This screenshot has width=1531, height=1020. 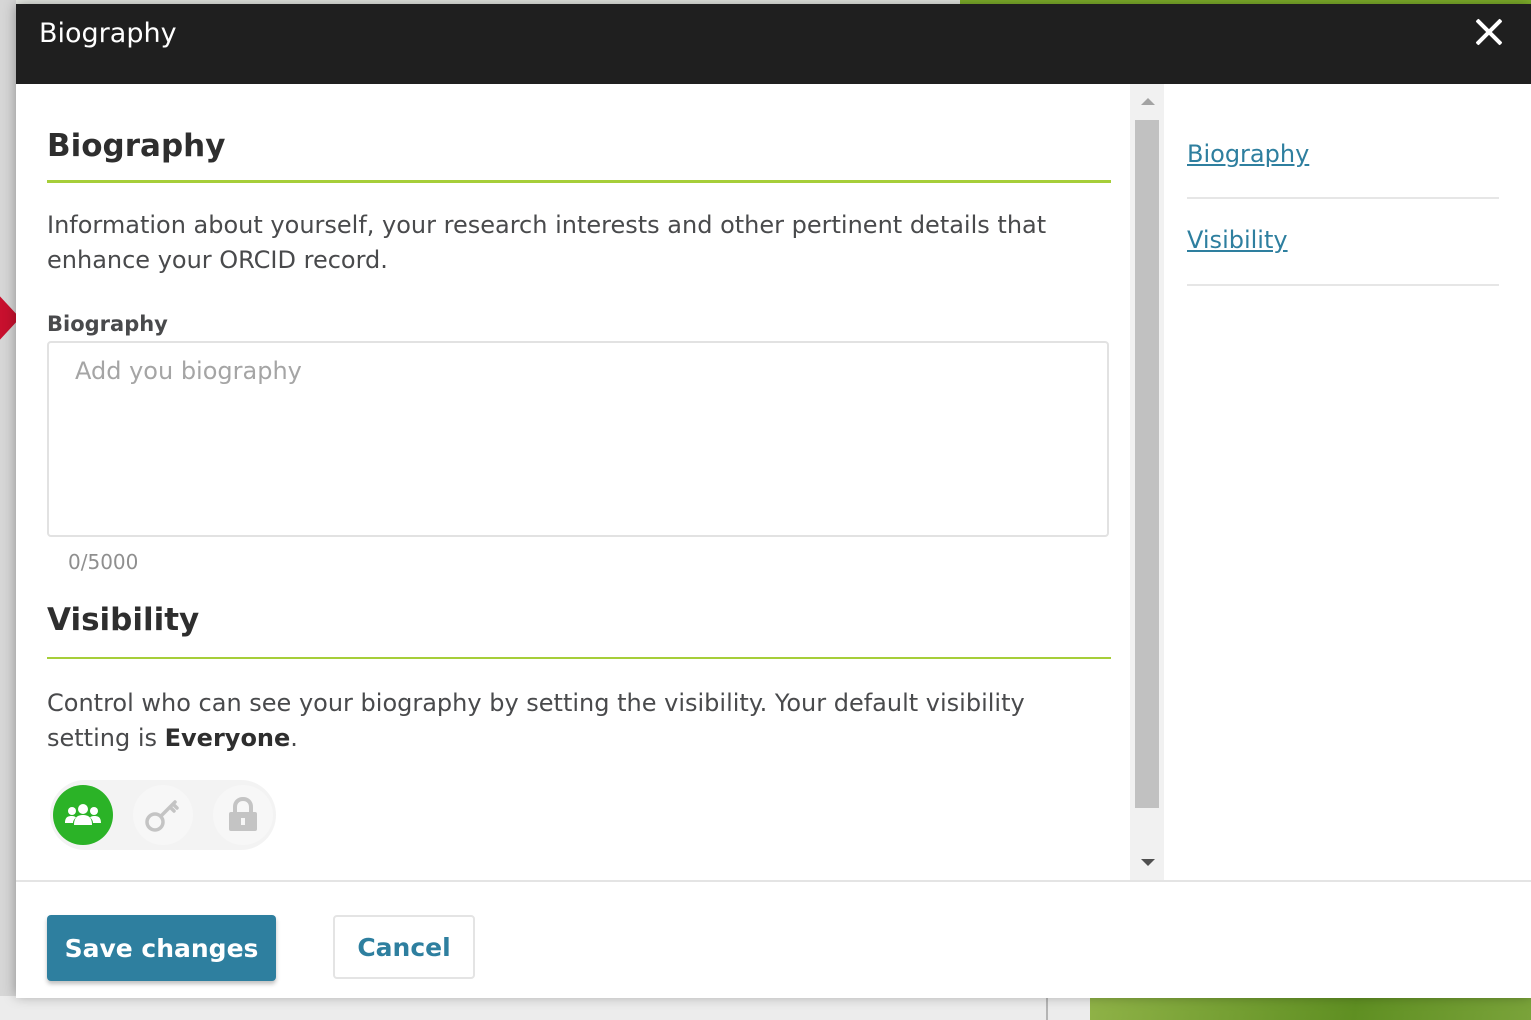 I want to click on cancel-button: Cancel, so click(x=404, y=947).